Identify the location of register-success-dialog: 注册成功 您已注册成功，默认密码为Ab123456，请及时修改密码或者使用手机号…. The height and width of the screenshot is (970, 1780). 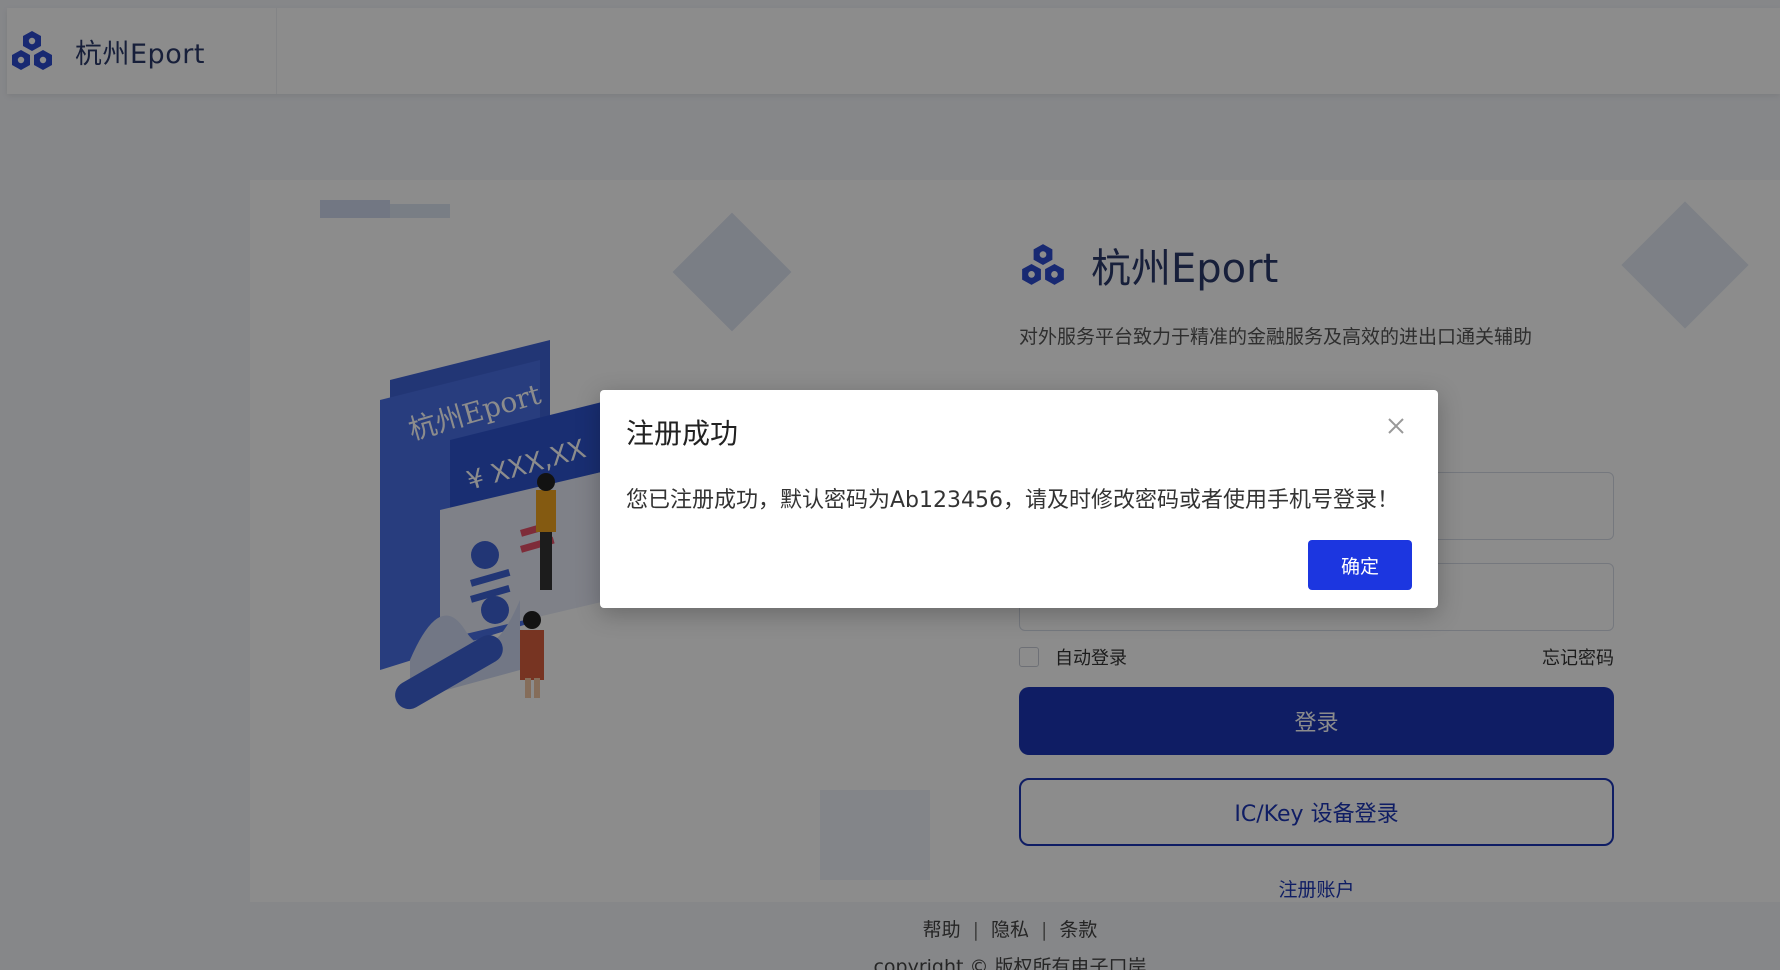
(1019, 499).